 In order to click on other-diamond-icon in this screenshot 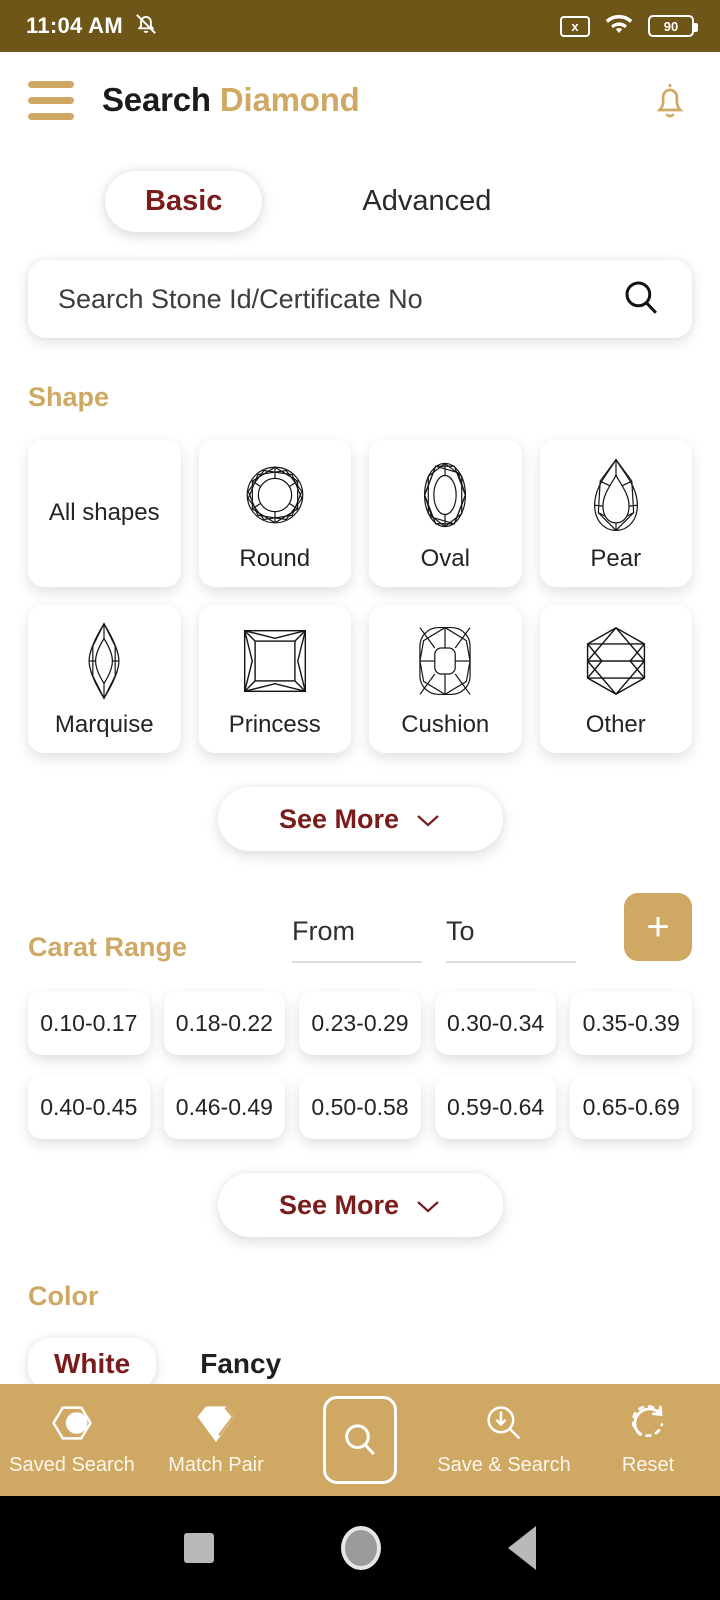, I will do `click(616, 661)`.